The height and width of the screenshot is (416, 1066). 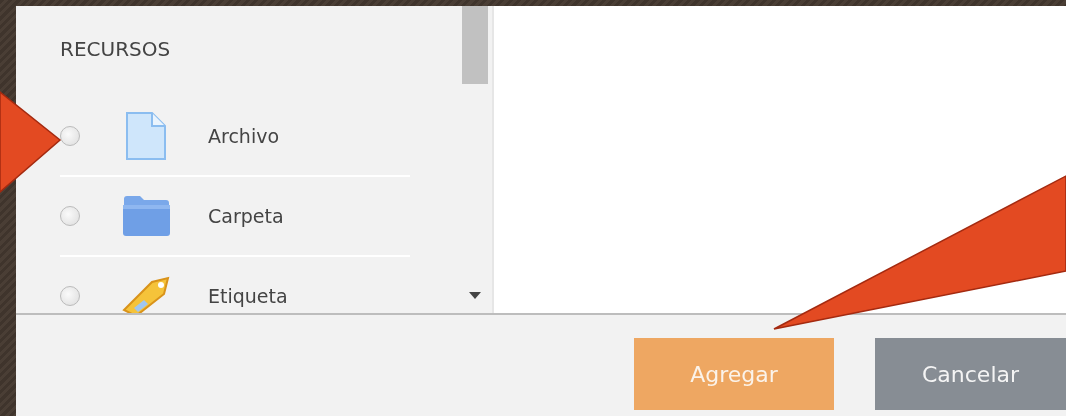 I want to click on add-button: Agregar, so click(x=734, y=374).